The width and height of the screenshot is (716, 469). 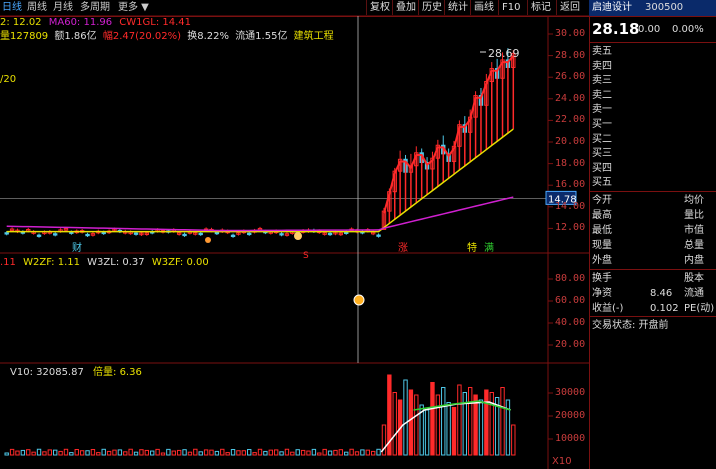 What do you see at coordinates (602, 168) in the screenshot?
I see `orderbook-buy-label: 买四` at bounding box center [602, 168].